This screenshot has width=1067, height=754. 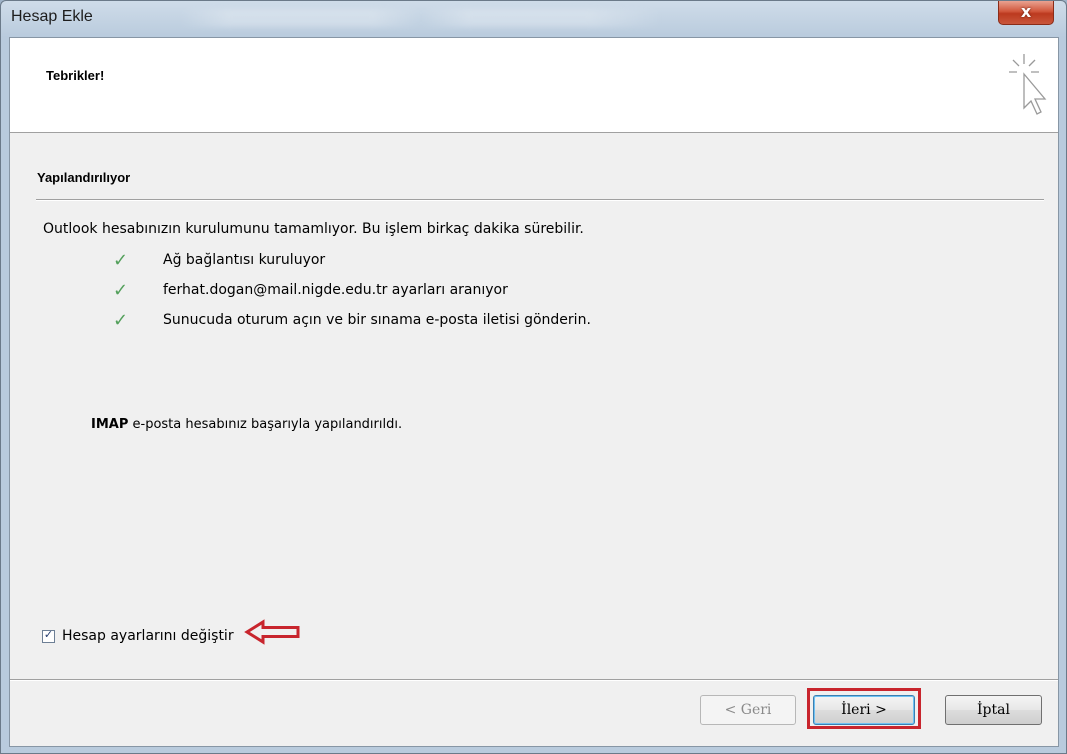 I want to click on checkbox-check-icon: ✓, so click(x=48, y=634).